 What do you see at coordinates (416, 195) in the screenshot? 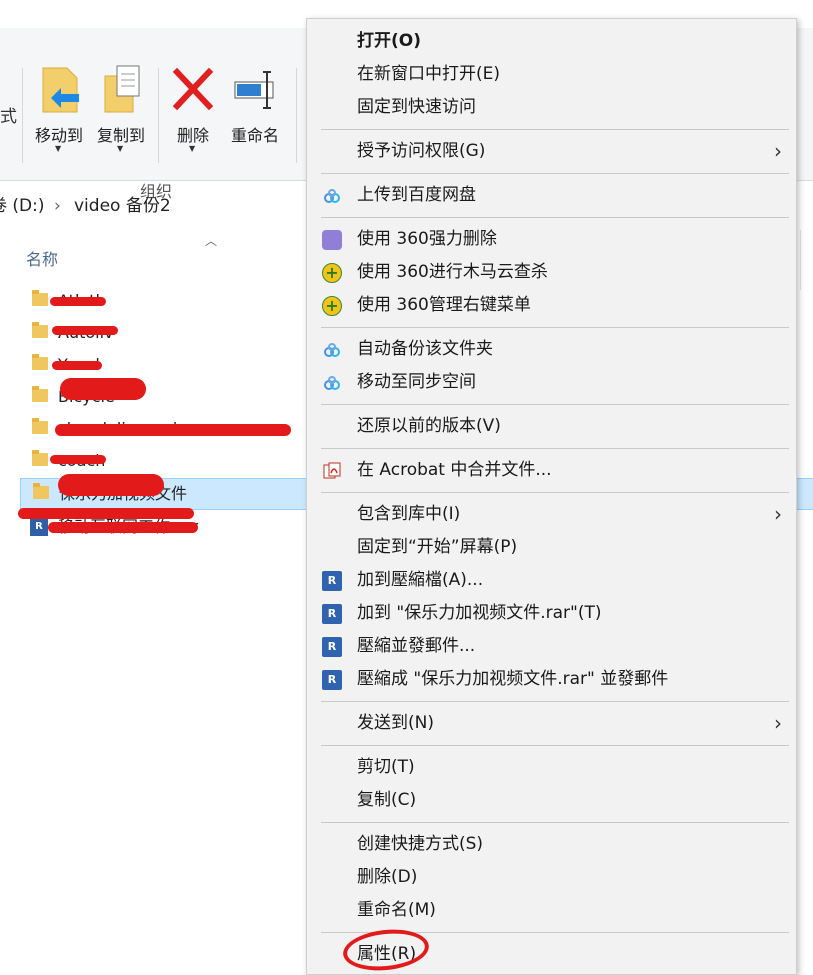
I see `menu-item-label: 上传到百度网盘` at bounding box center [416, 195].